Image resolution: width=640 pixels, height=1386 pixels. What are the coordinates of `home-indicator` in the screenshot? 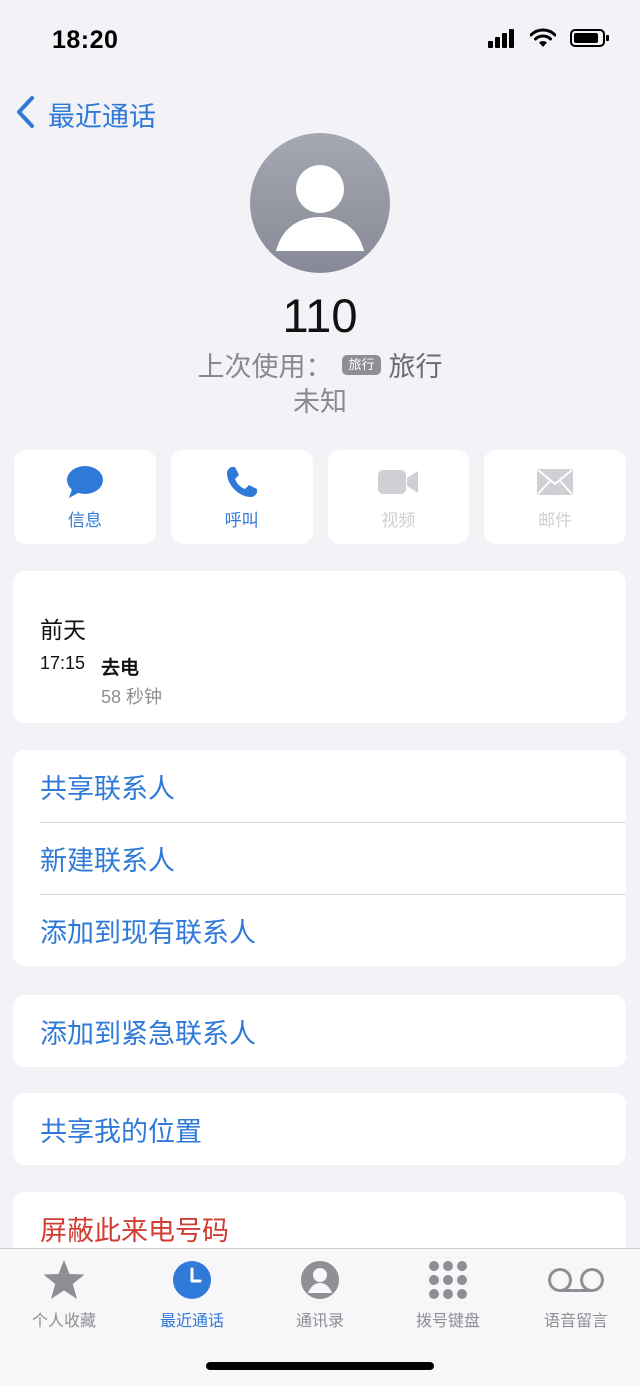 It's located at (320, 1366).